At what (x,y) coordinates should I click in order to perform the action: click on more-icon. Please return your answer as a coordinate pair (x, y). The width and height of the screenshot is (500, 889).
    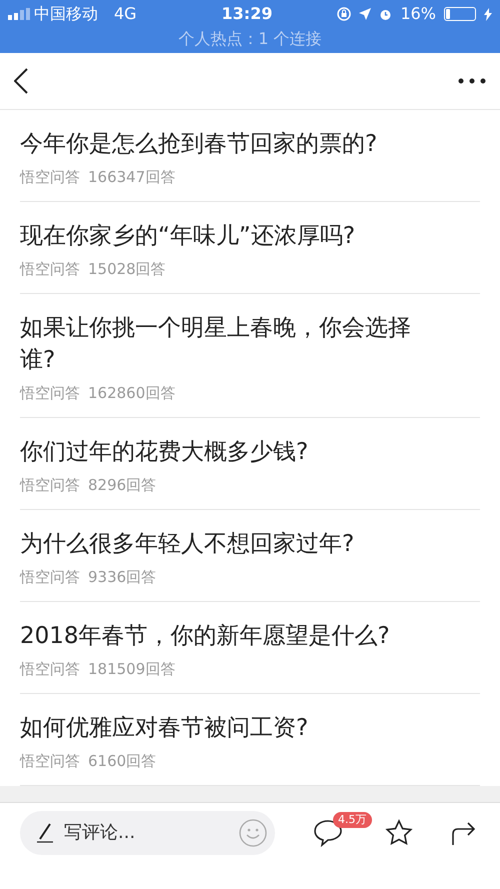
    Looking at the image, I should click on (472, 81).